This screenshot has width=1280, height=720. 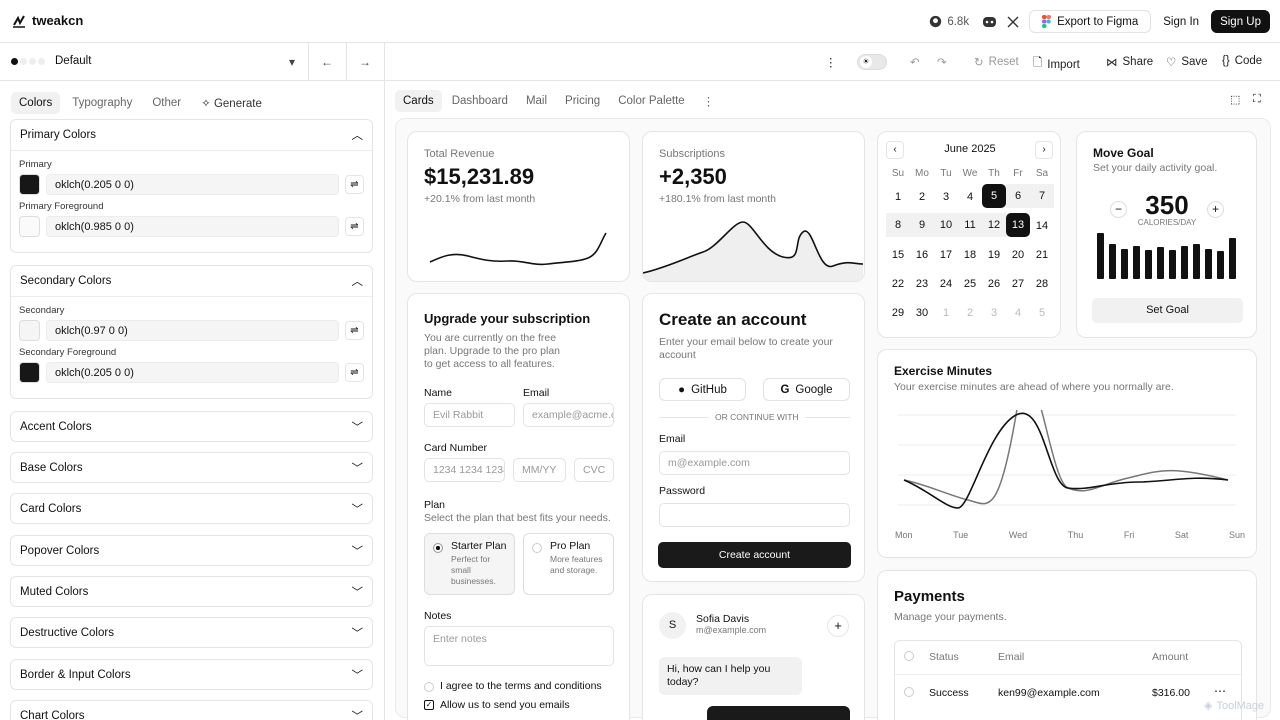 I want to click on reset-button: ↻ Reset, so click(x=996, y=62).